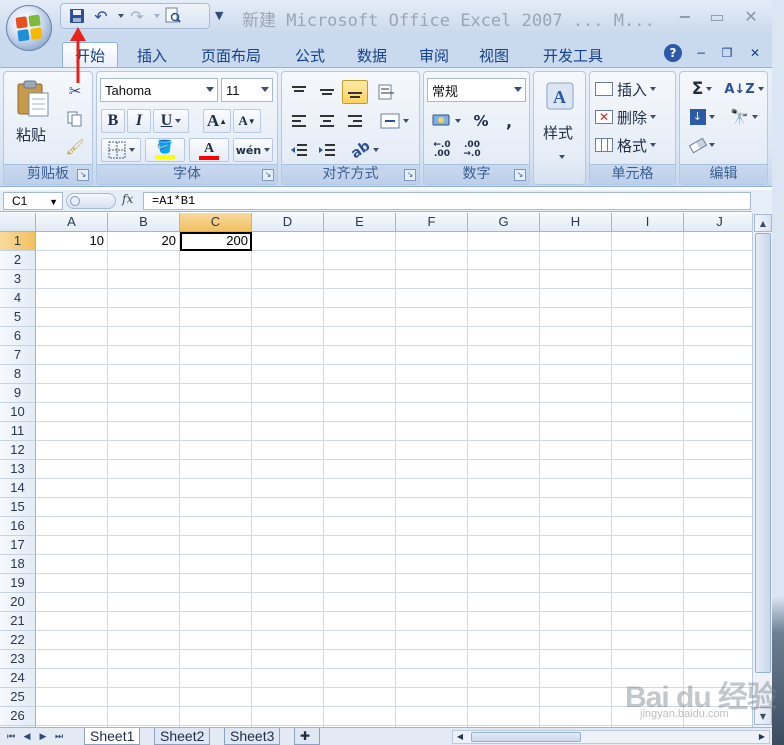 Image resolution: width=784 pixels, height=745 pixels. Describe the element at coordinates (504, 431) in the screenshot. I see `cell-g11` at that location.